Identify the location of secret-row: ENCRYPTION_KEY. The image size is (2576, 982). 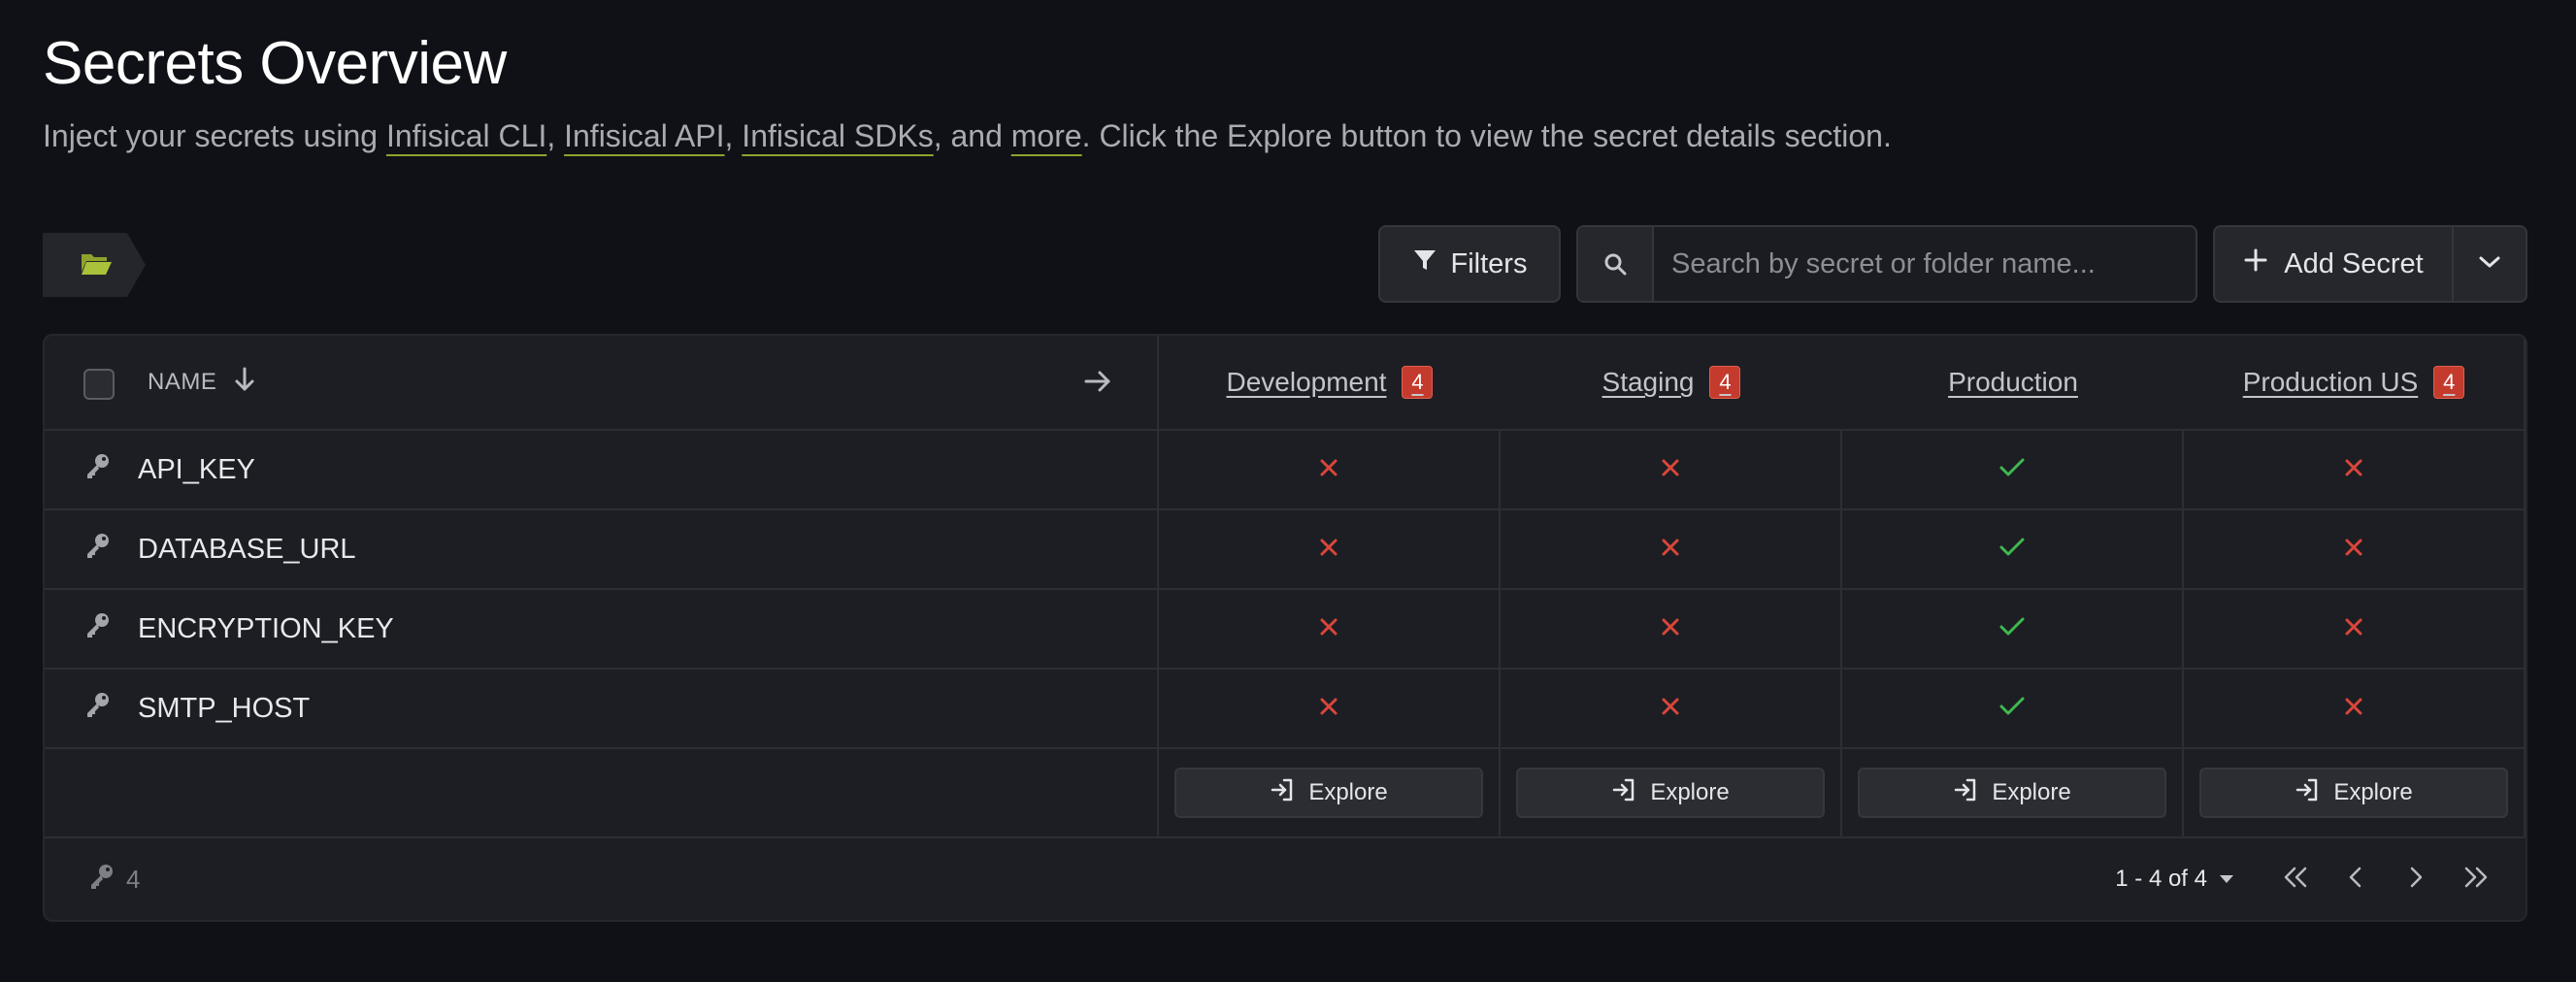
(1285, 630).